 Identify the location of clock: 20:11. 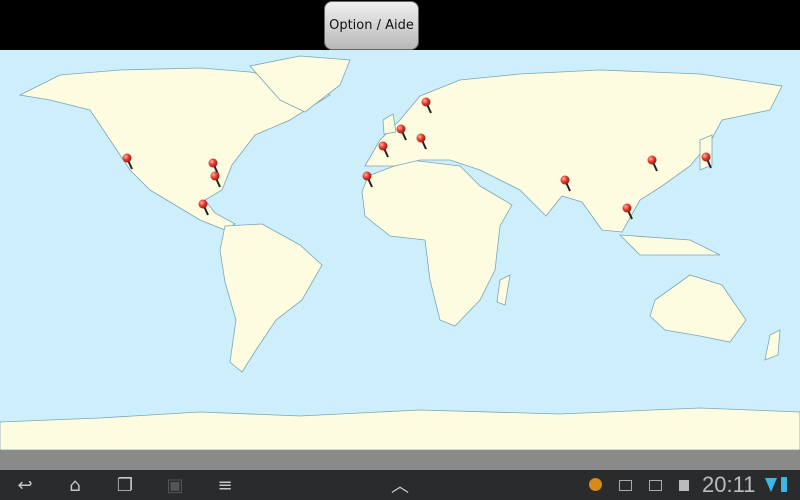
(729, 484).